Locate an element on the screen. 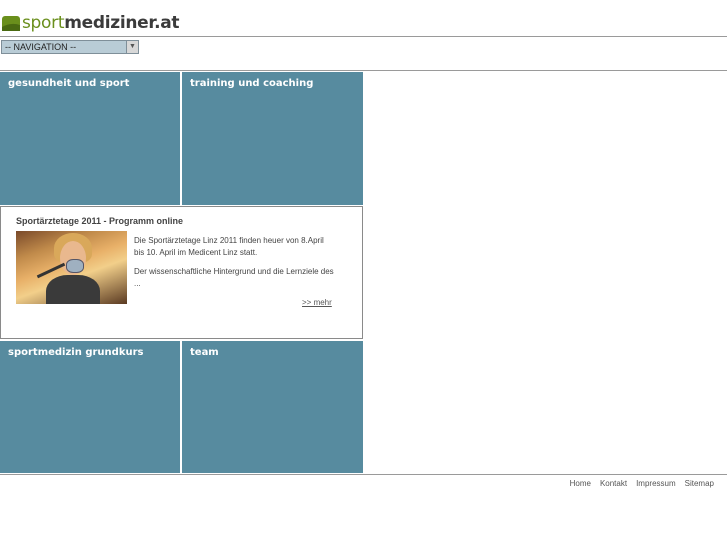 The image size is (727, 545). chevron-down-icon: ▼ is located at coordinates (132, 47).